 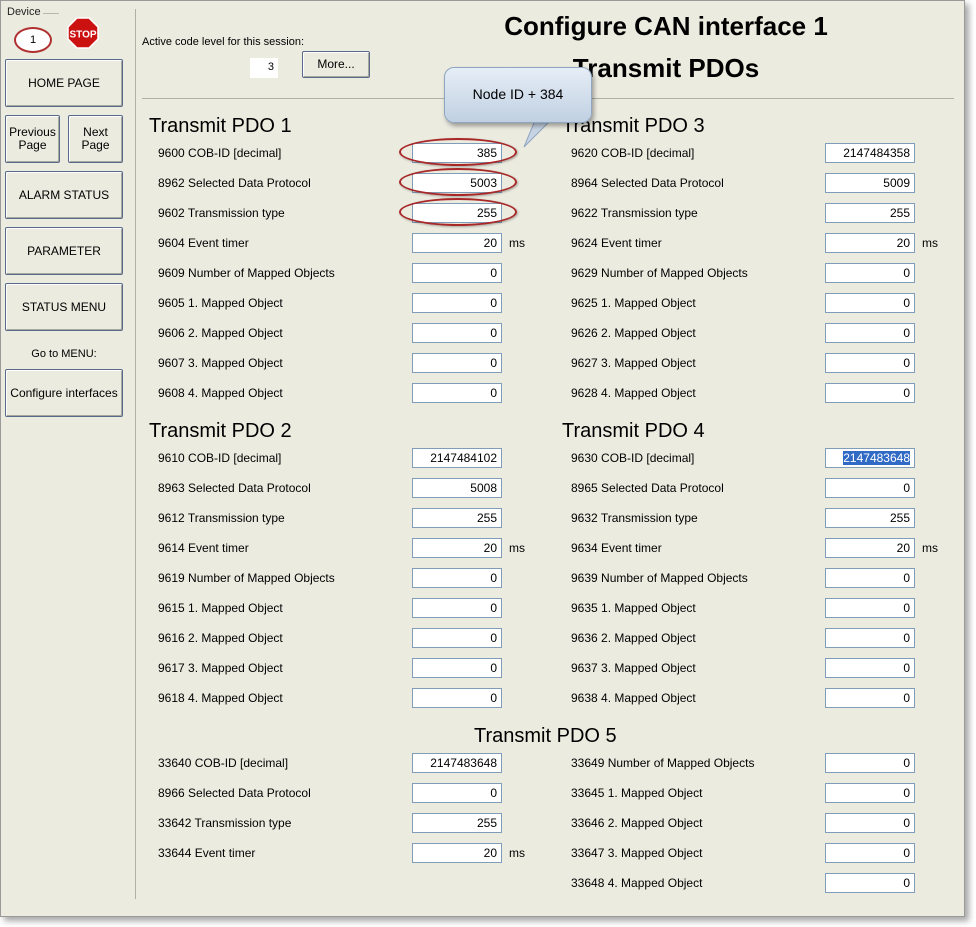 I want to click on param-label: 9616 2. Mapped Object, so click(x=220, y=638).